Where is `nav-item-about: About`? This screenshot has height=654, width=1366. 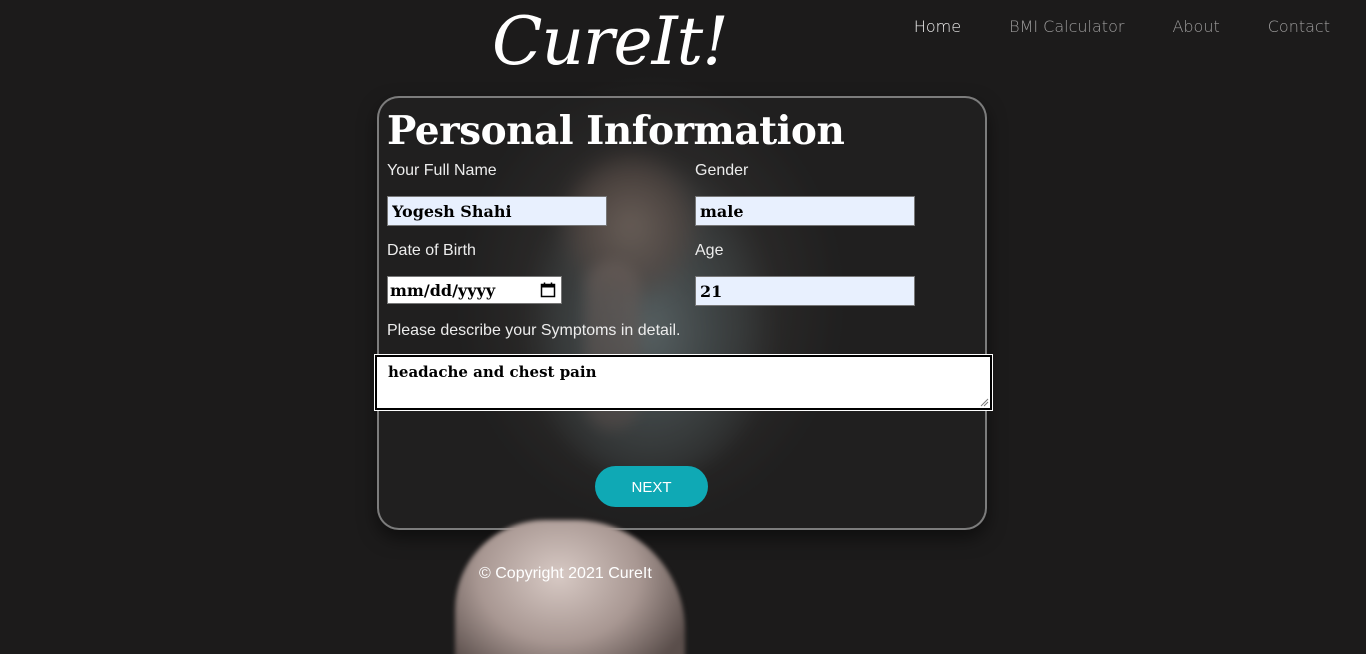
nav-item-about: About is located at coordinates (1195, 27).